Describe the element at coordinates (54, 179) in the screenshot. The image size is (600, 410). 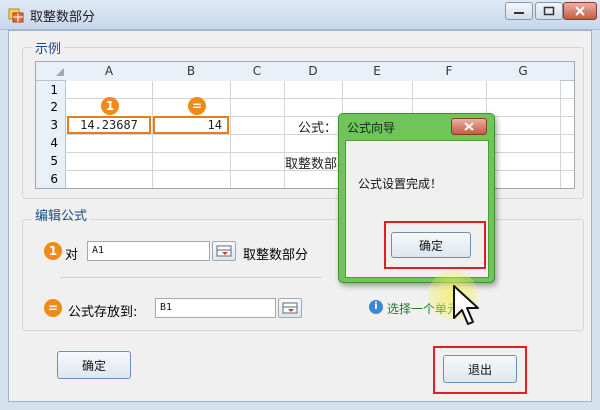
I see `row-header-6: 6` at that location.